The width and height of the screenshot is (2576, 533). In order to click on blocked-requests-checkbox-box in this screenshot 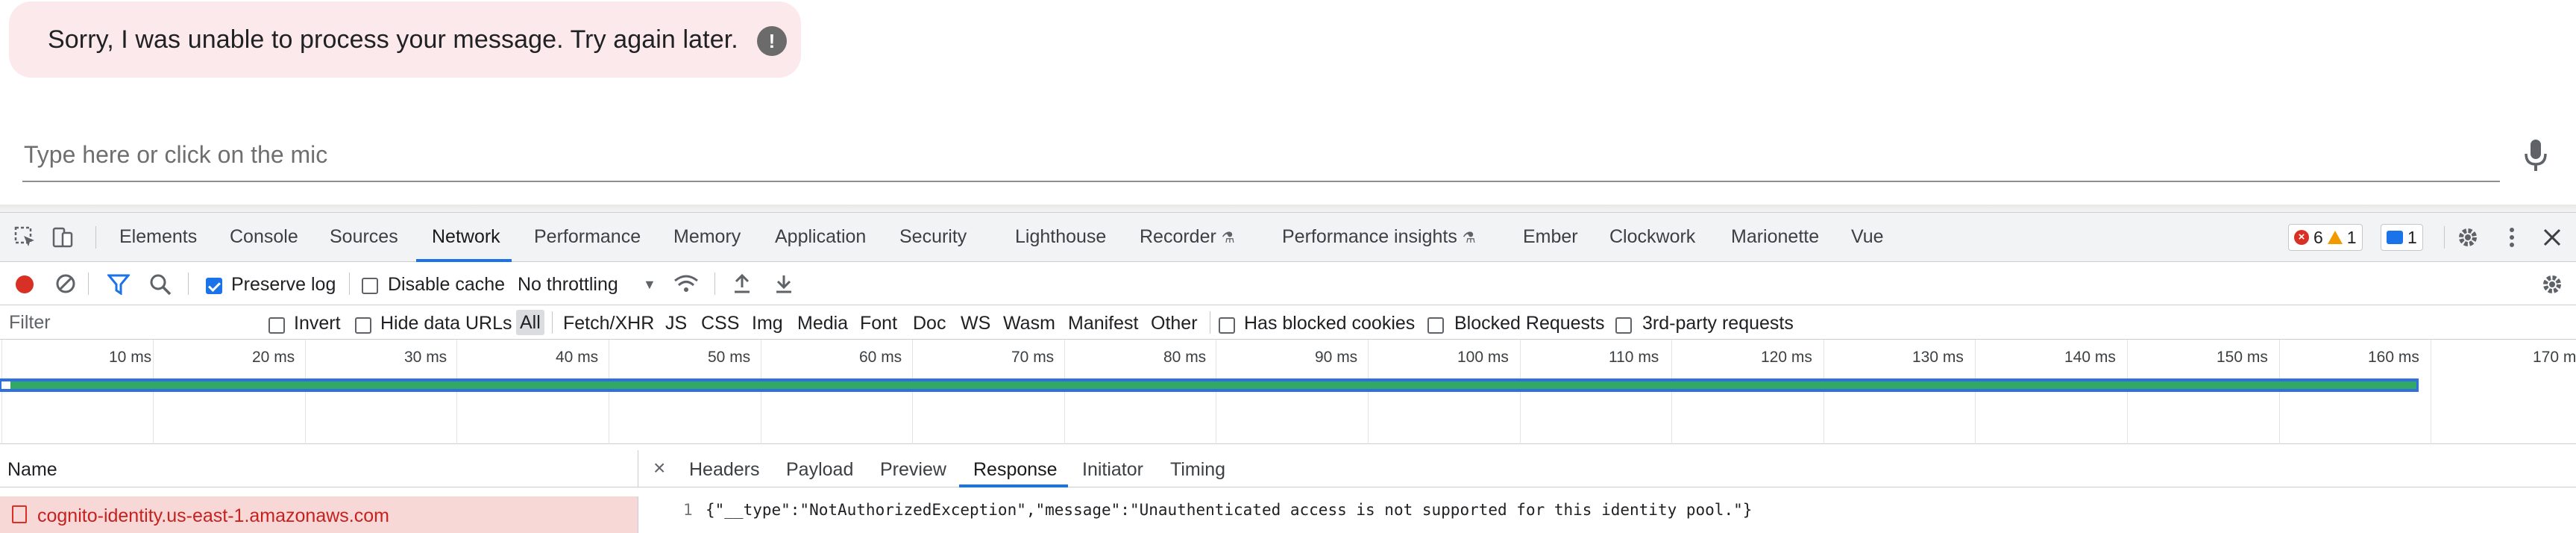, I will do `click(1436, 325)`.